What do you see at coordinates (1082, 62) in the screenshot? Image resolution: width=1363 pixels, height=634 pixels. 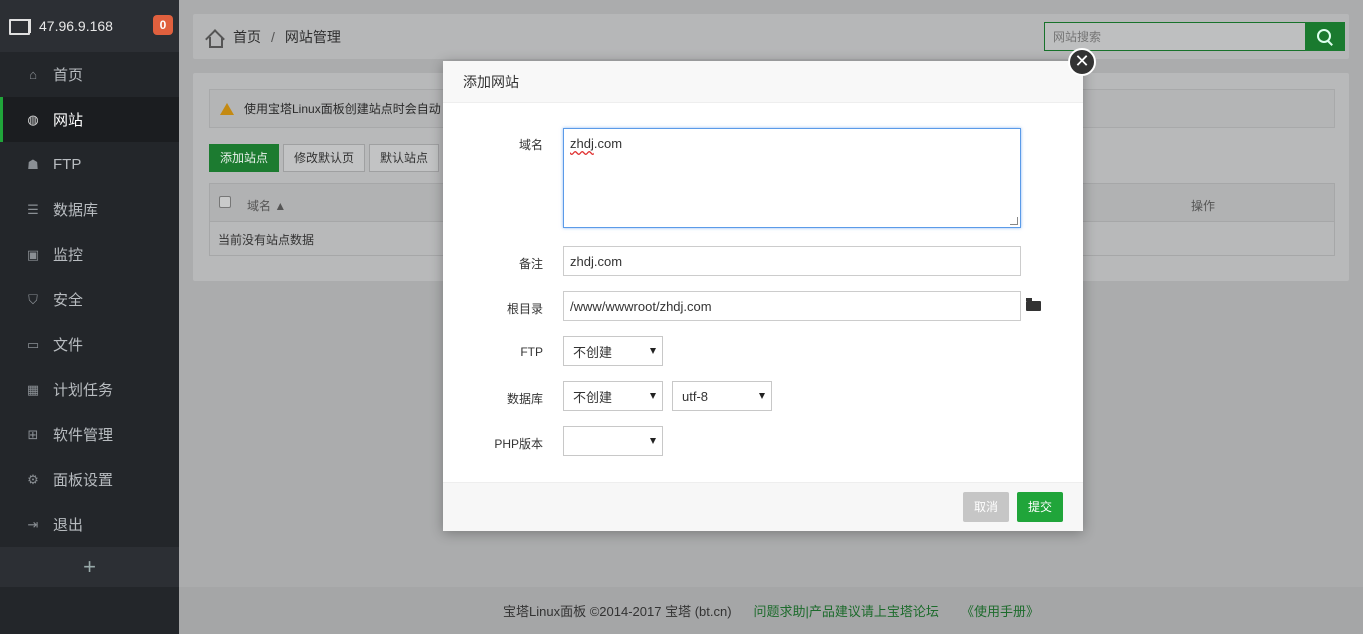 I see `close-icon: ✕` at bounding box center [1082, 62].